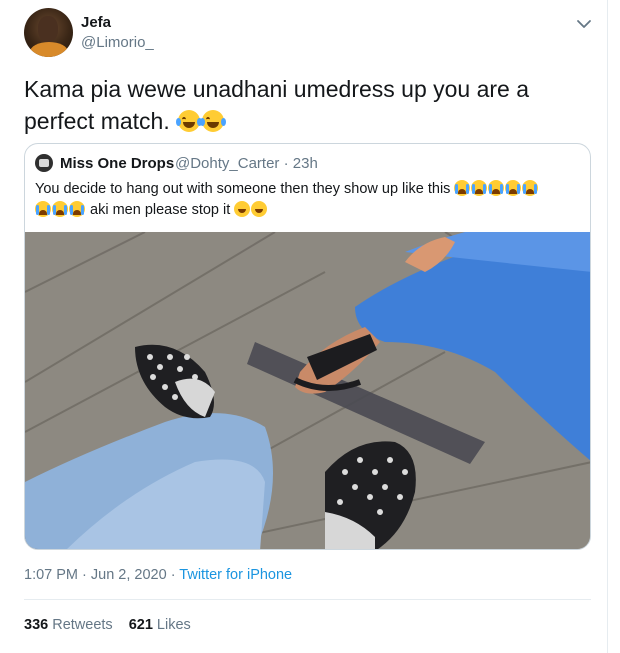  I want to click on author-name: Jefa, so click(96, 22).